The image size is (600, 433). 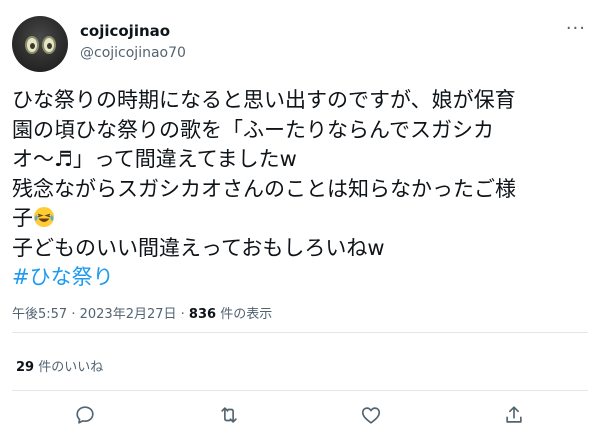 I want to click on tweet-time: 午後5:57, so click(x=39, y=314).